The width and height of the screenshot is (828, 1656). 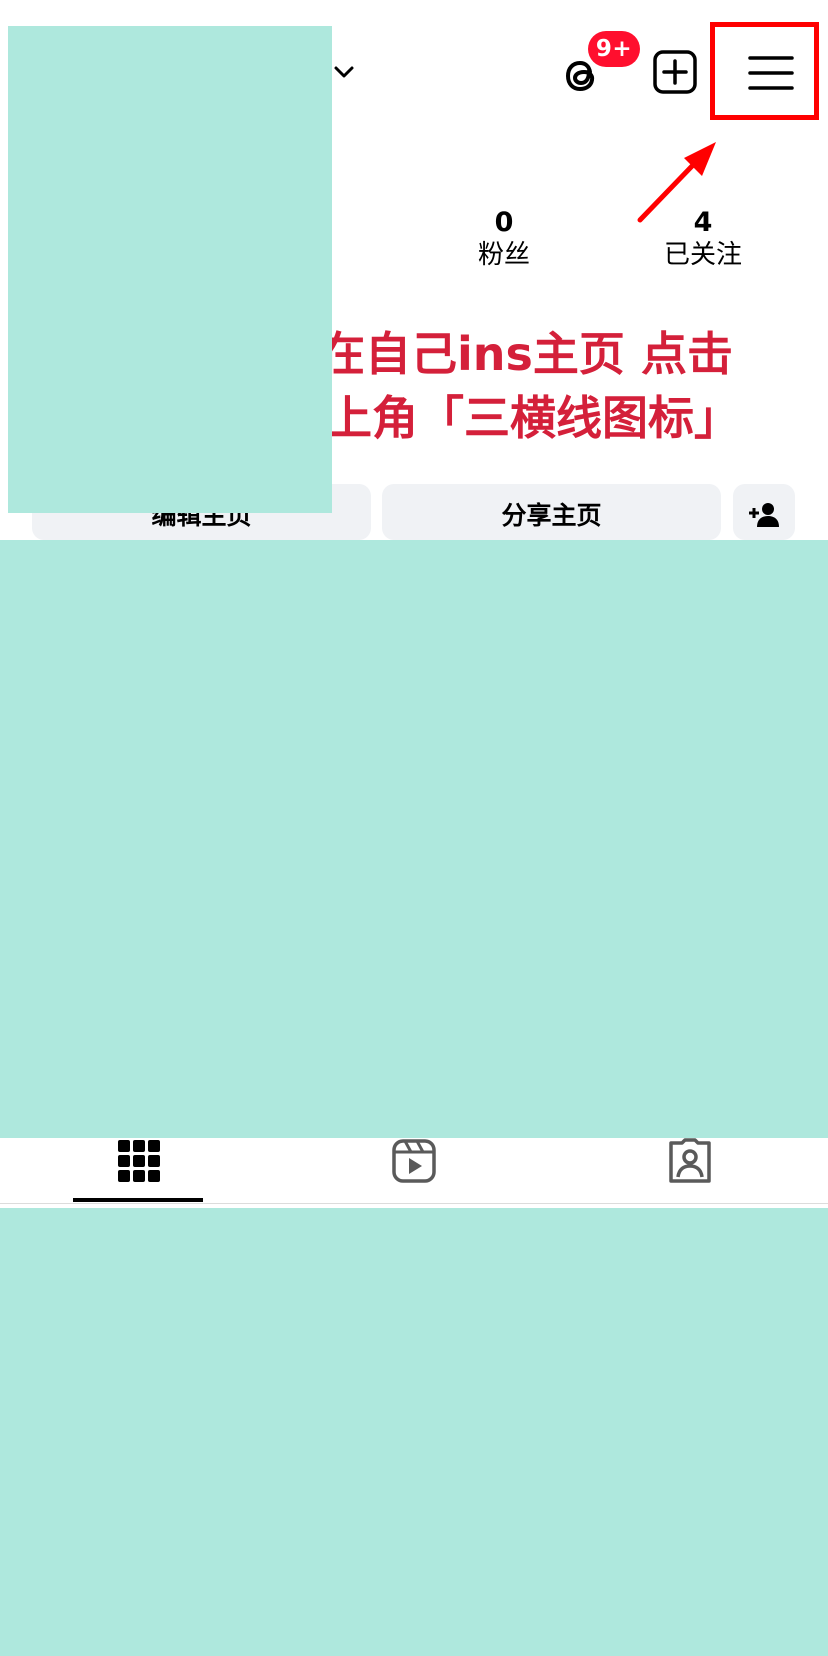 I want to click on reels-icon, so click(x=414, y=1161).